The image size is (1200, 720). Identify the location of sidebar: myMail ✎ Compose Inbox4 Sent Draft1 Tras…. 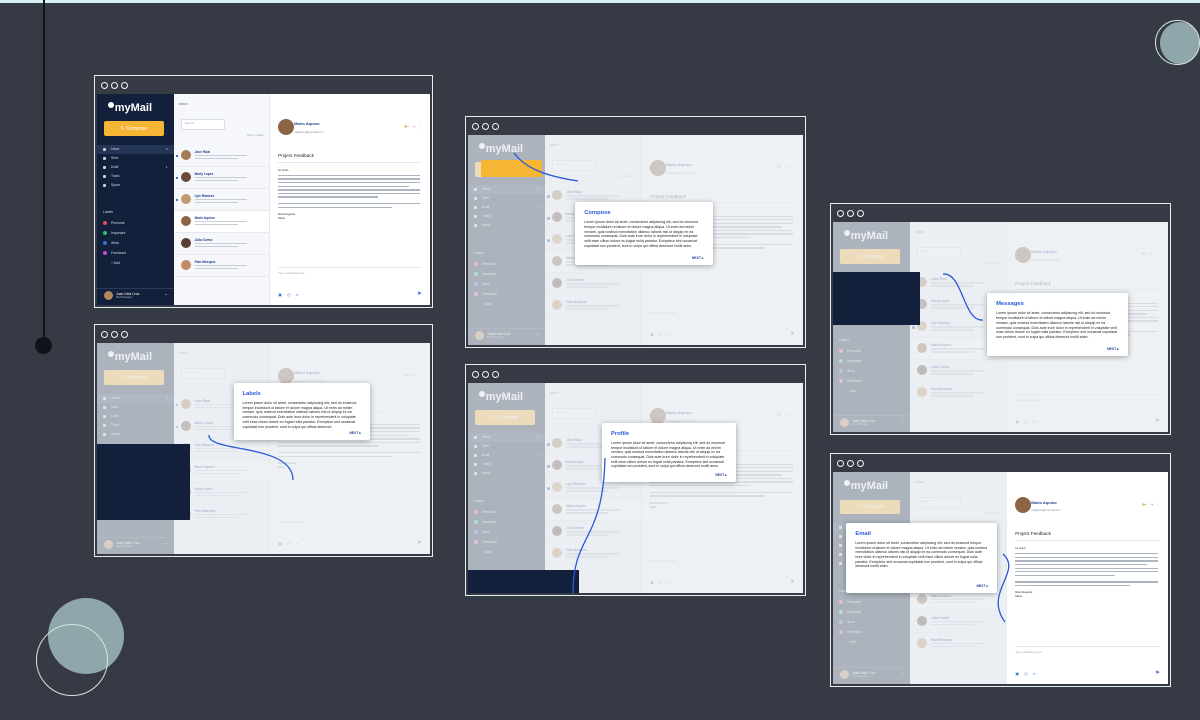
(135, 199).